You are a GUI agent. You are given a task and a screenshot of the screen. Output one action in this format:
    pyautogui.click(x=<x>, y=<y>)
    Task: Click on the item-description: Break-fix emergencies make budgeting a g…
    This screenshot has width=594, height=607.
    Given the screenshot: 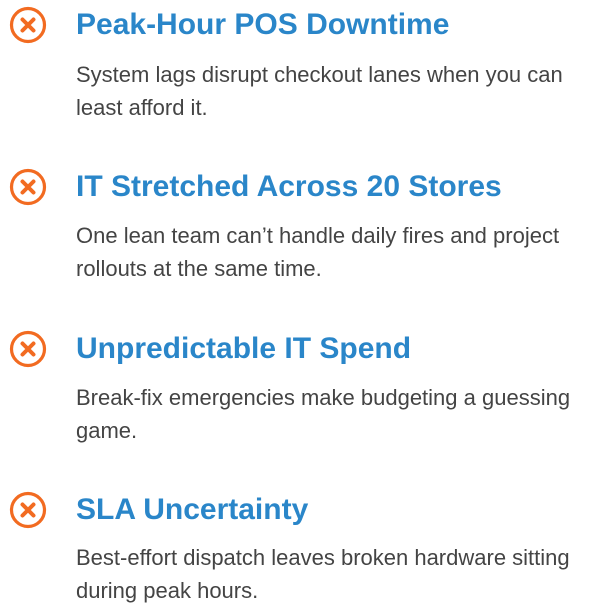 What is the action you would take?
    pyautogui.click(x=323, y=414)
    